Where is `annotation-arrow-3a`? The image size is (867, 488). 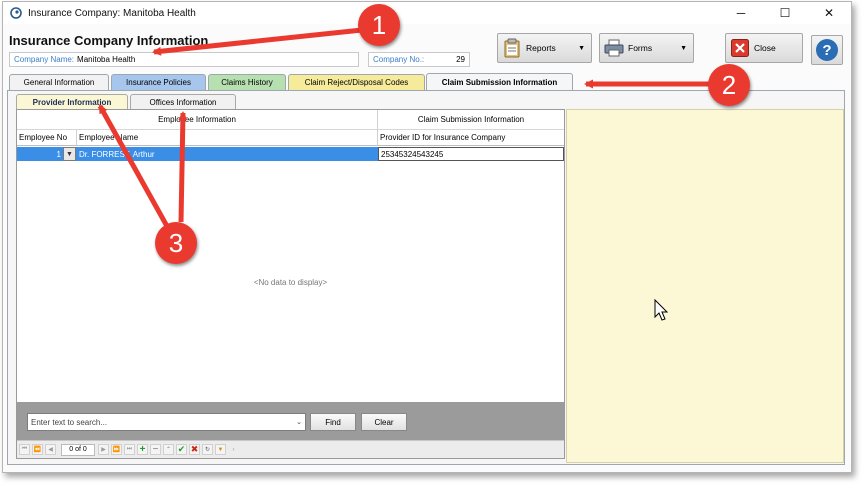 annotation-arrow-3a is located at coordinates (134, 167).